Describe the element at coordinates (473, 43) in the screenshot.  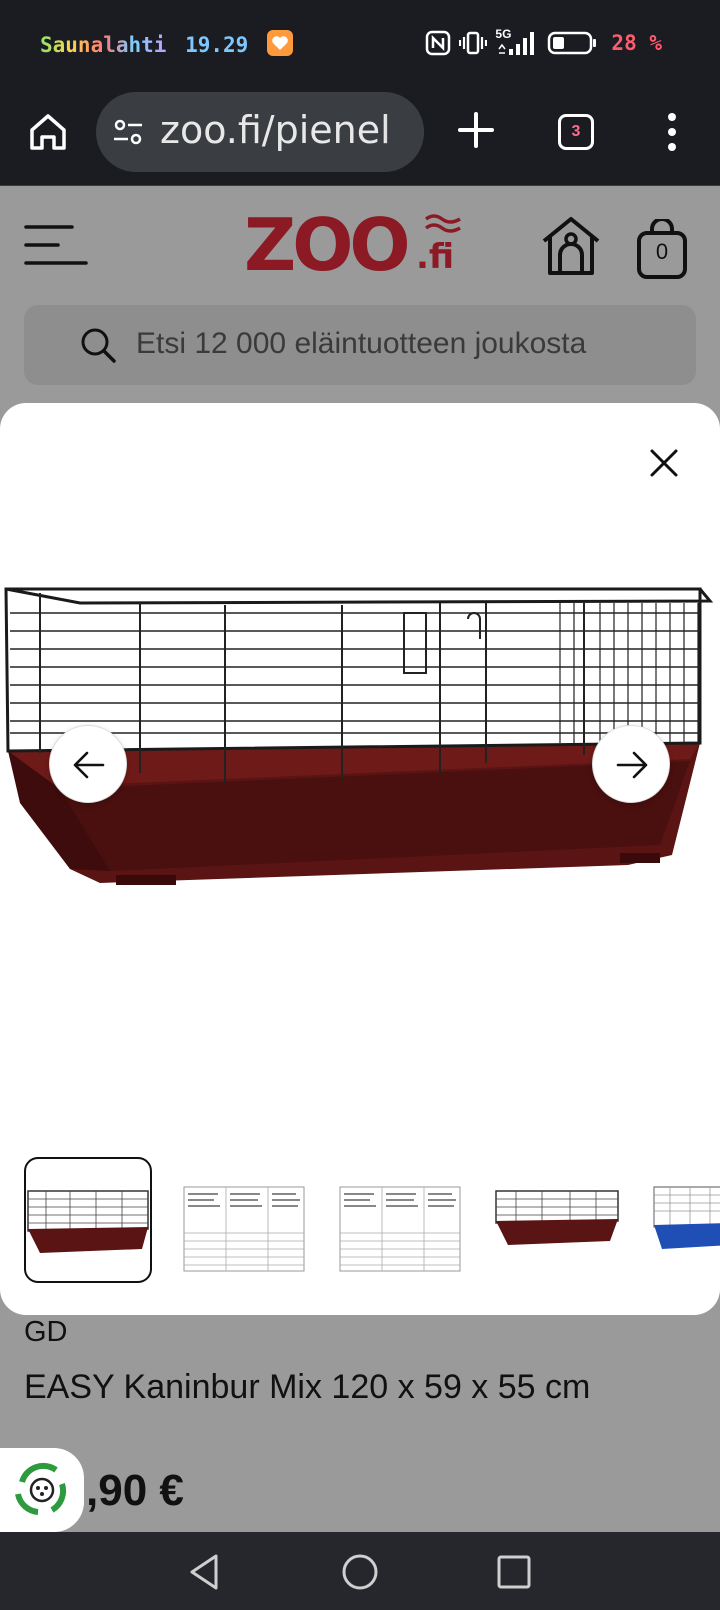
I see `vibrate-icon` at that location.